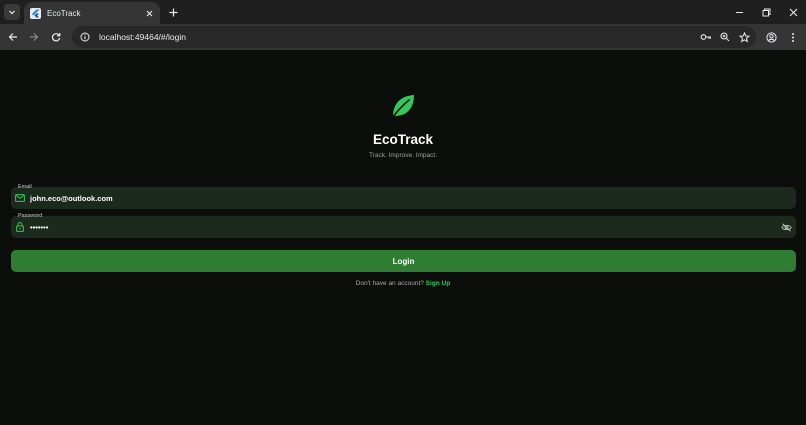 This screenshot has height=425, width=806. Describe the element at coordinates (20, 198) in the screenshot. I see `mail-icon` at that location.